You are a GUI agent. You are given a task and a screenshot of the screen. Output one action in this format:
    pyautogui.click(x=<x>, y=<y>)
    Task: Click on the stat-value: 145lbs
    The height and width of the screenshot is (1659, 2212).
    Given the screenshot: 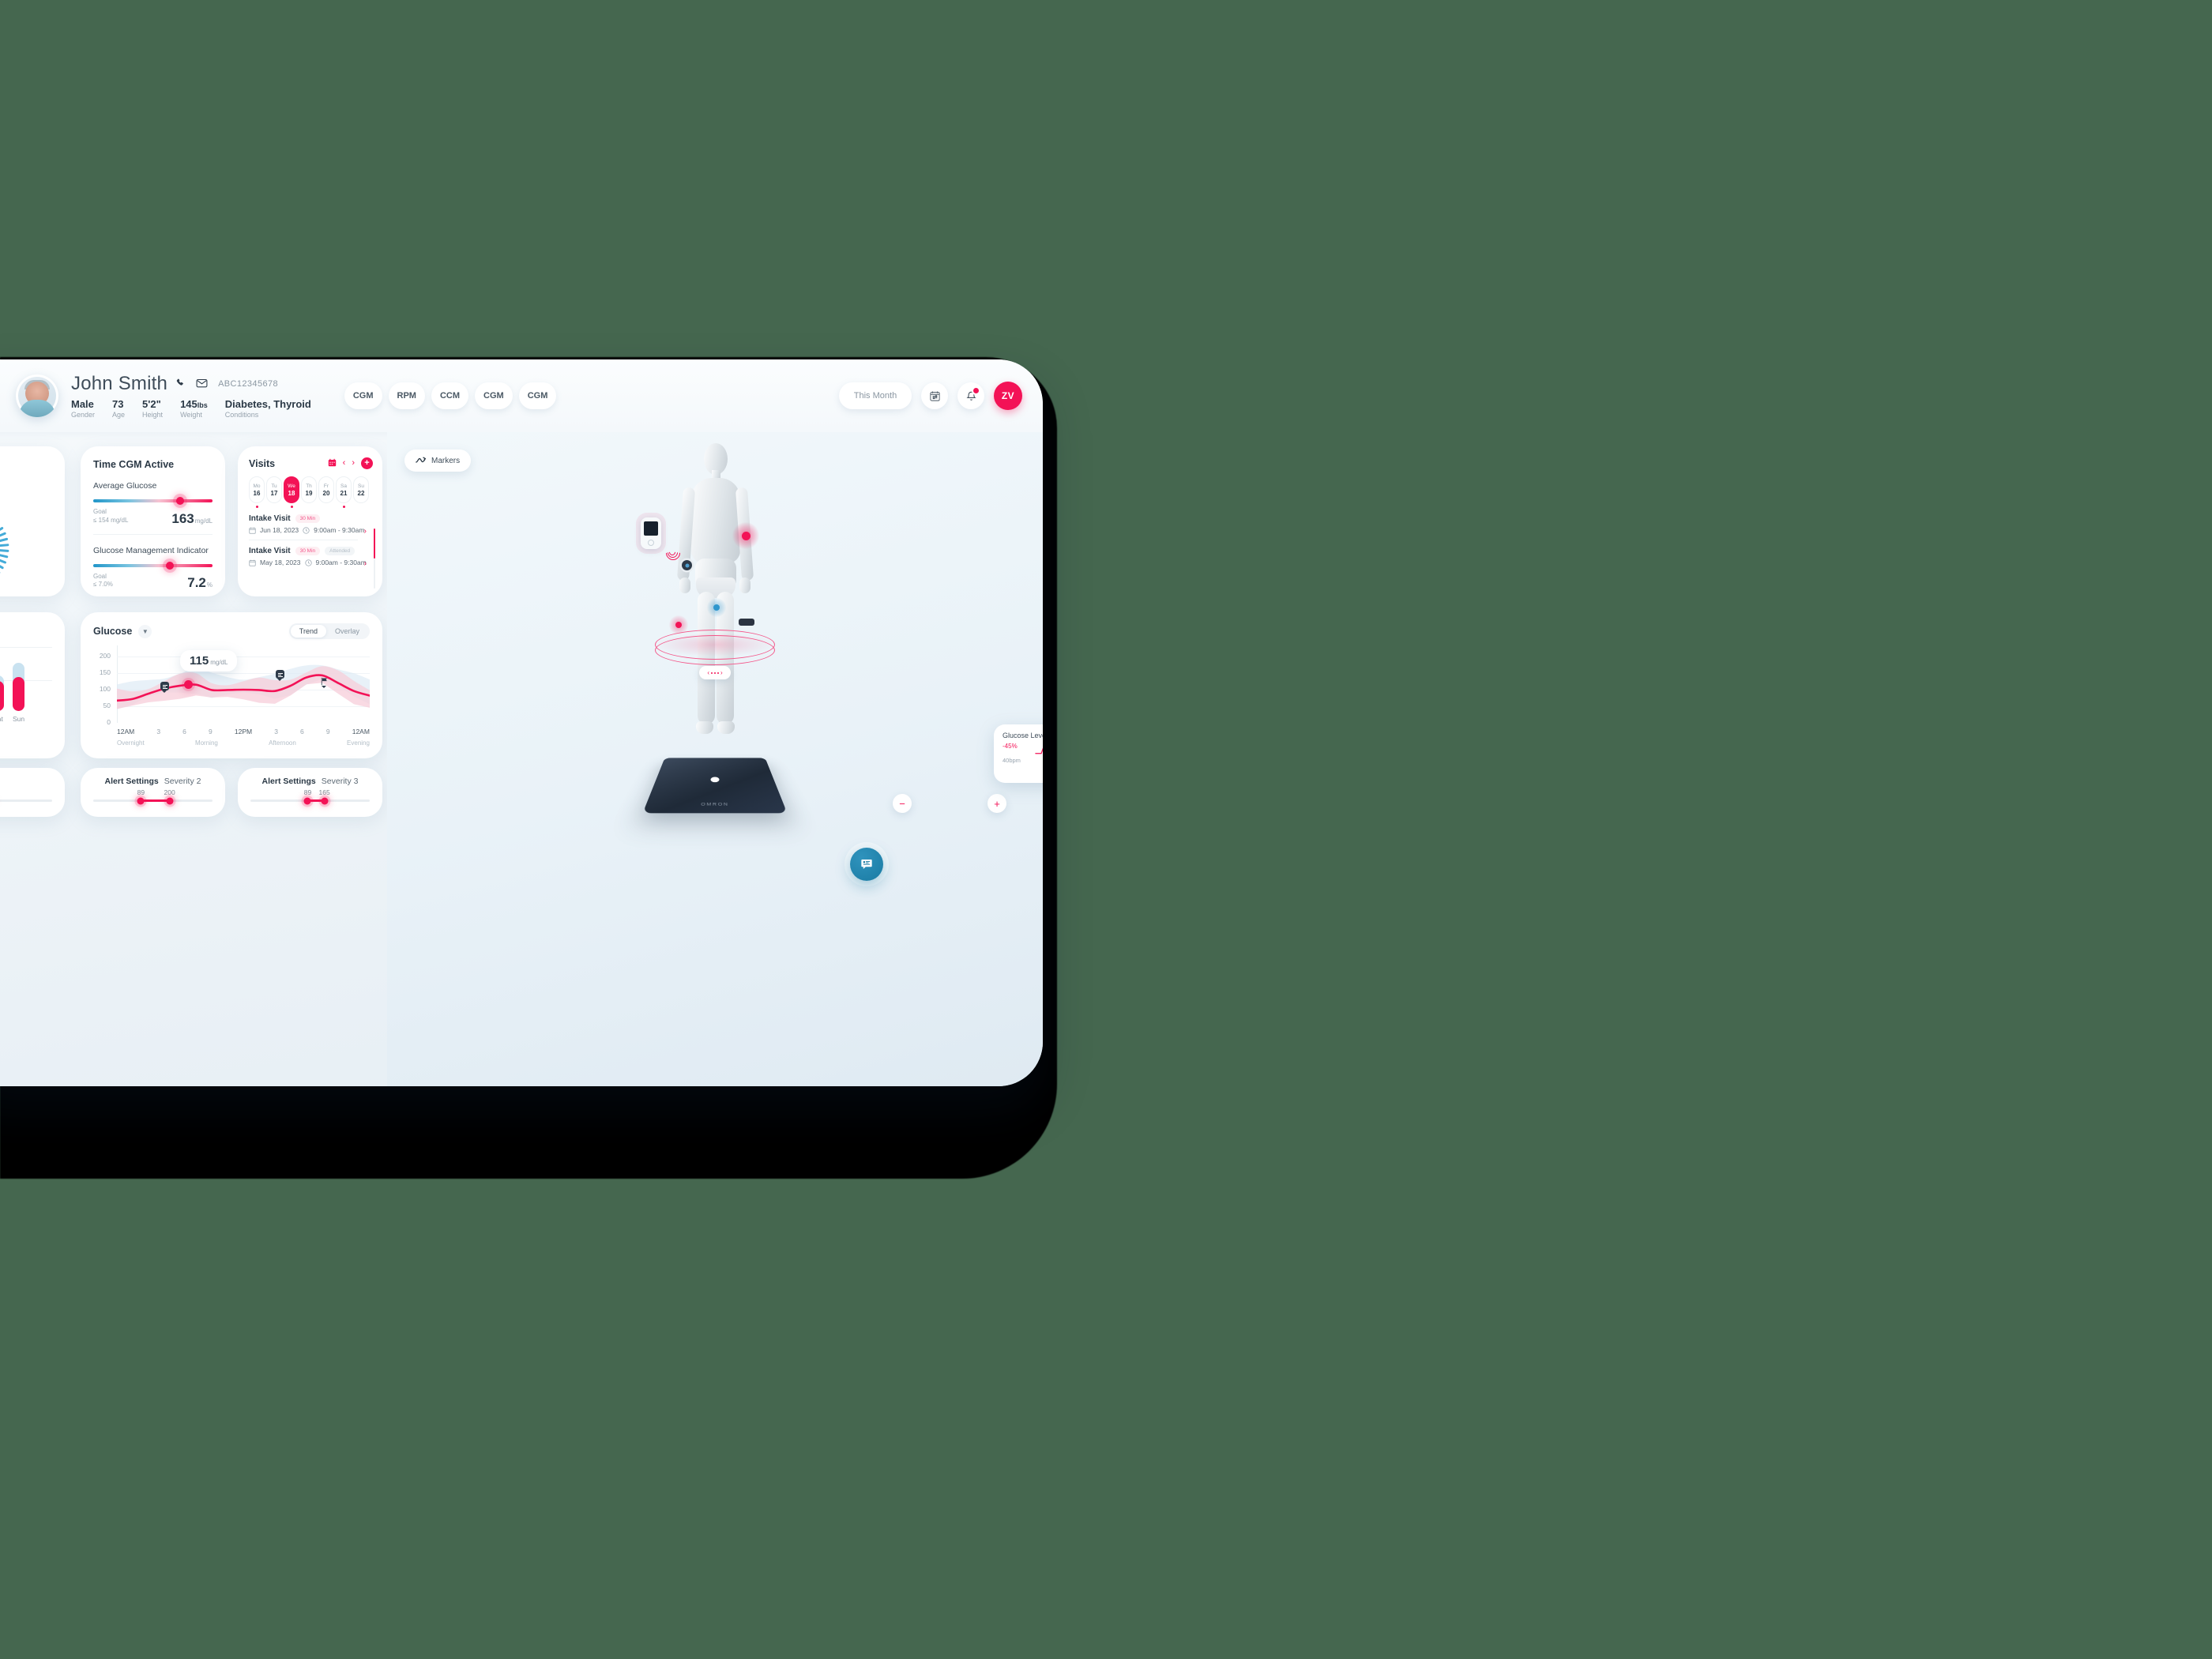 What is the action you would take?
    pyautogui.click(x=194, y=404)
    